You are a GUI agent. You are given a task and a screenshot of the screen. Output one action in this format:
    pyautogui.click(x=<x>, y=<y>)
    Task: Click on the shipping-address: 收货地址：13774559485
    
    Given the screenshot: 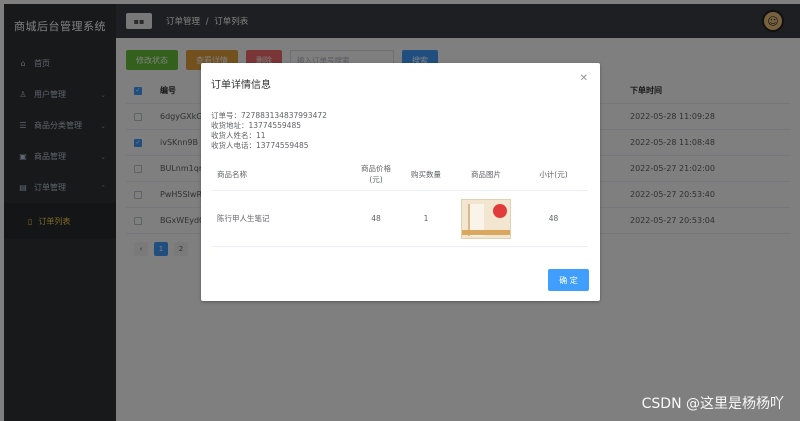 What is the action you would take?
    pyautogui.click(x=256, y=125)
    